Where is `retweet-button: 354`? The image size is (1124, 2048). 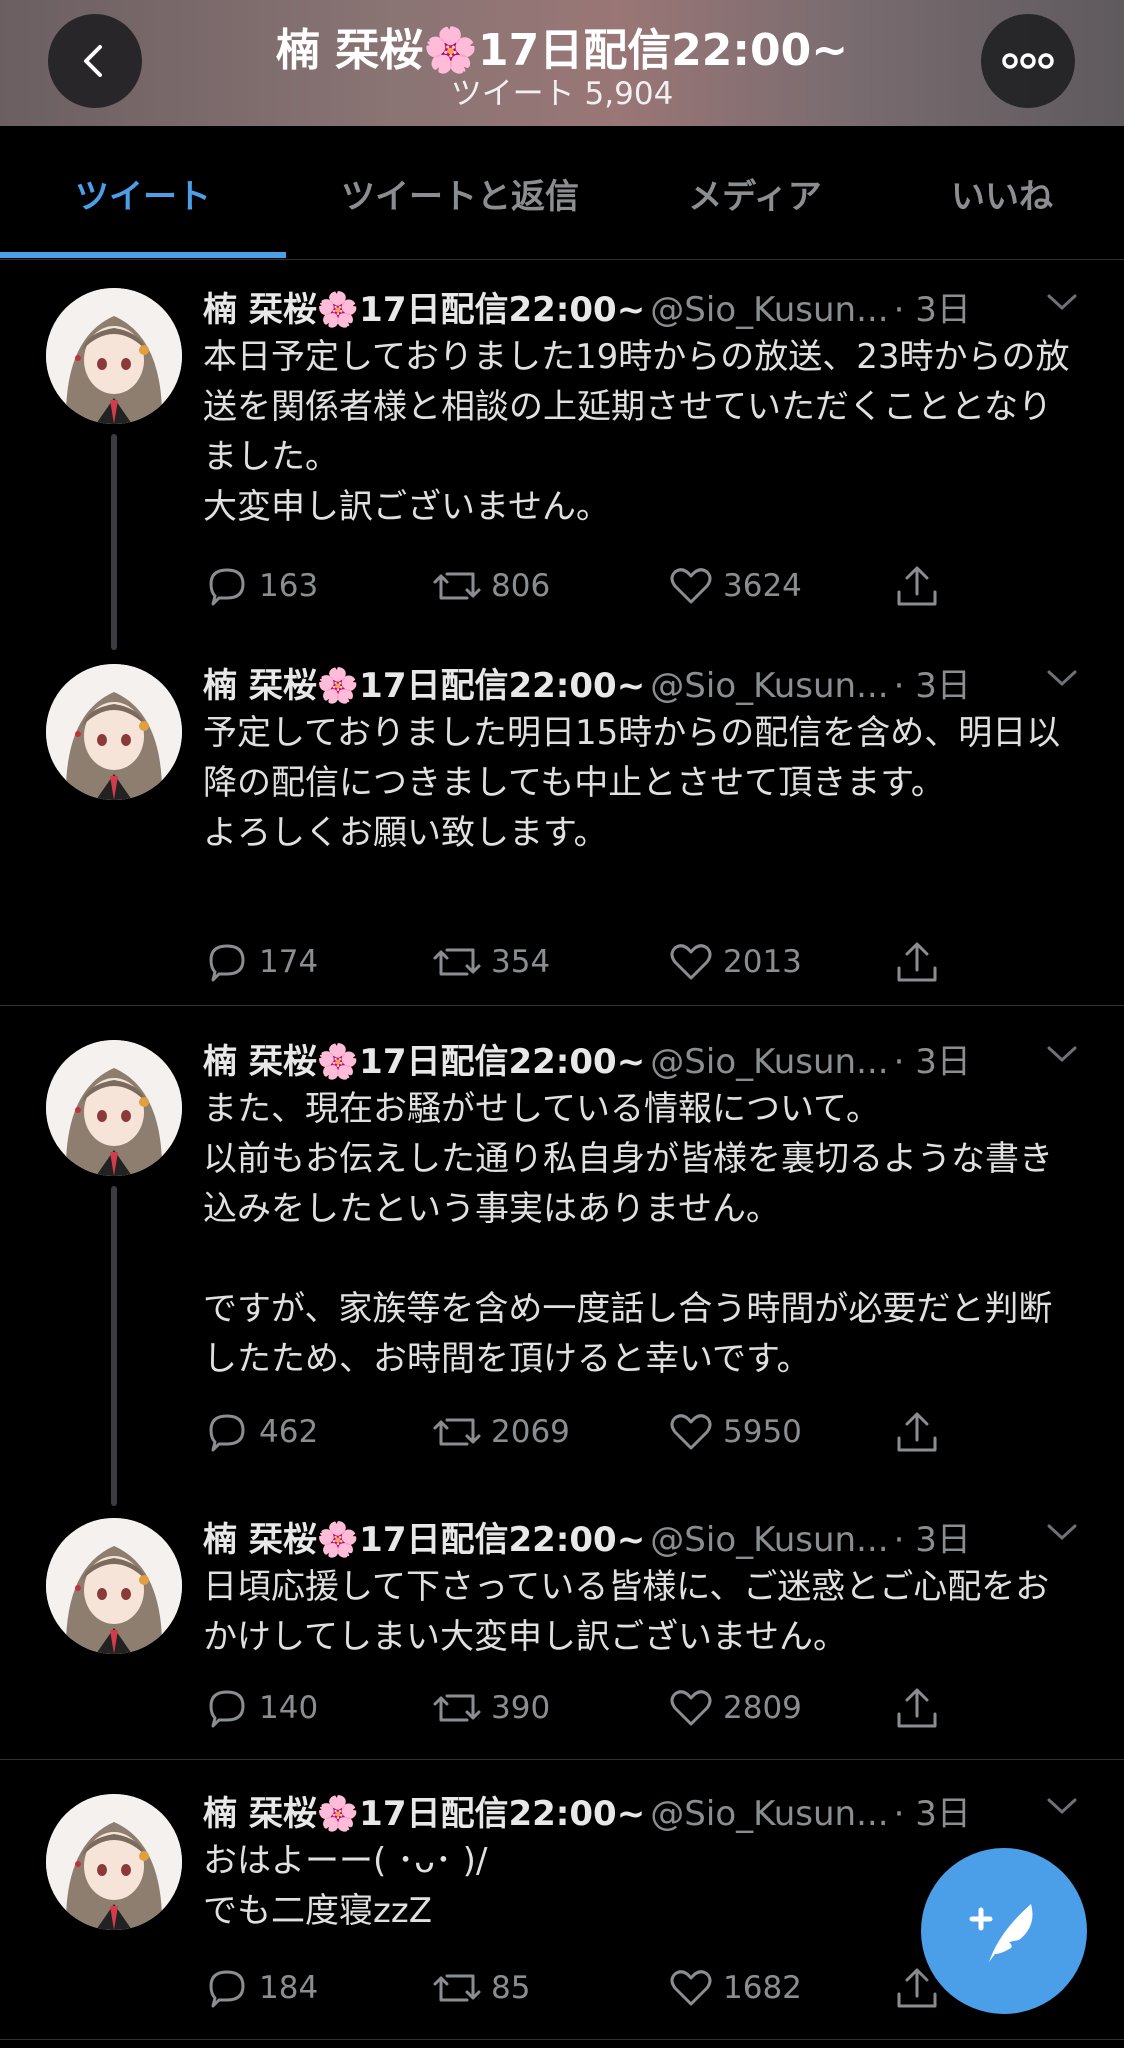 retweet-button: 354 is located at coordinates (490, 962).